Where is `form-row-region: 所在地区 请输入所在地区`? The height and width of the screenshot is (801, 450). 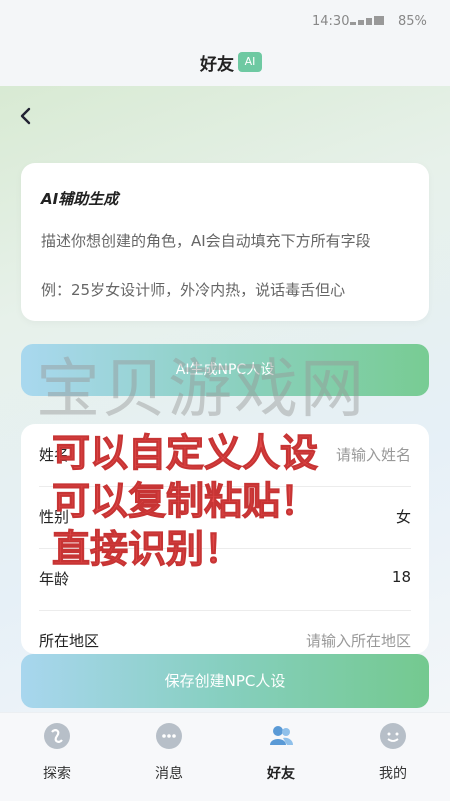
form-row-region: 所在地区 请输入所在地区 is located at coordinates (225, 632).